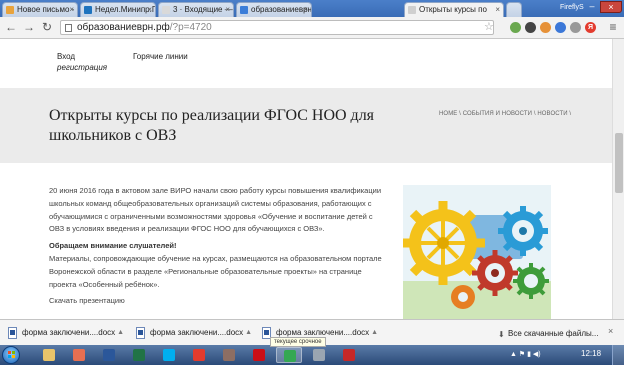 This screenshot has width=624, height=365. I want to click on tab-inbox: 3 · Входящие — Ян ×, so click(196, 9).